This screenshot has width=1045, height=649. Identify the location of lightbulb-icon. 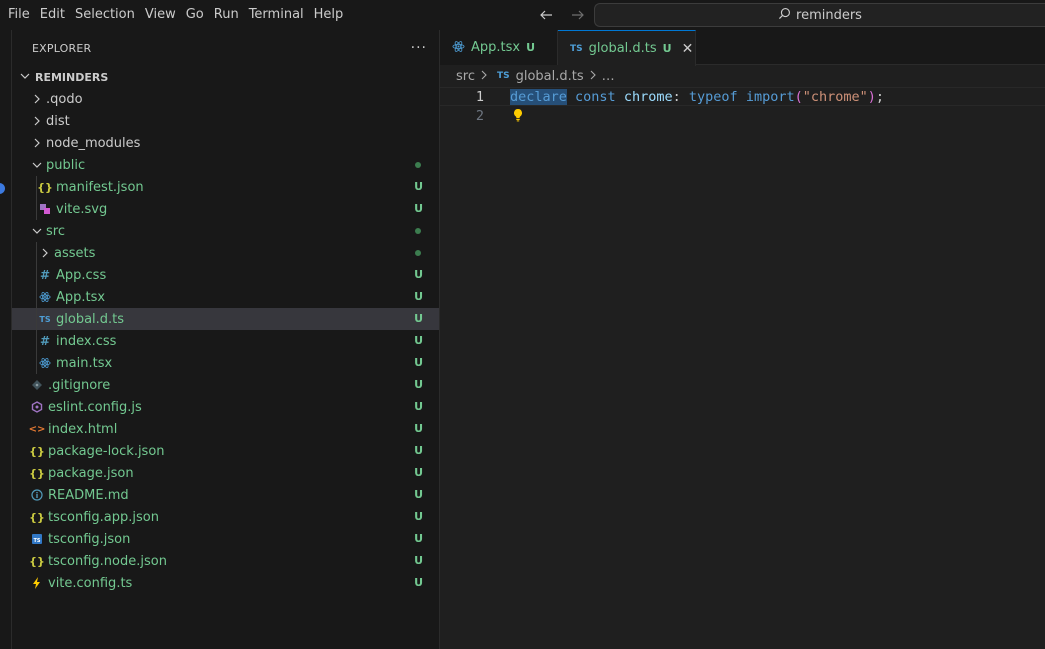
(518, 117).